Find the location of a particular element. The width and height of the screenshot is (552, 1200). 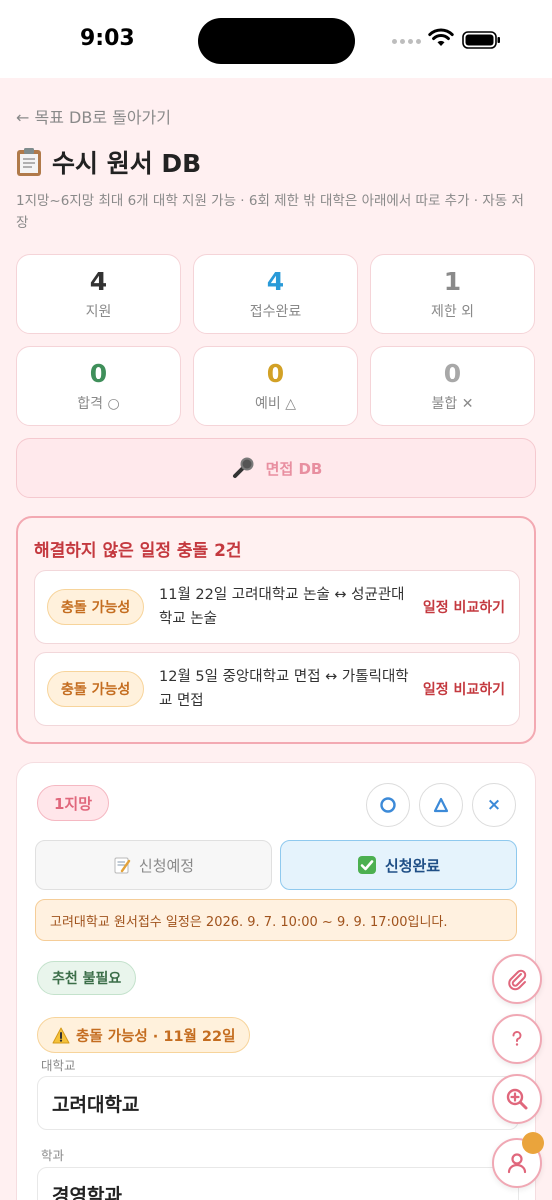

university-label: 대학교 is located at coordinates (58, 1065).